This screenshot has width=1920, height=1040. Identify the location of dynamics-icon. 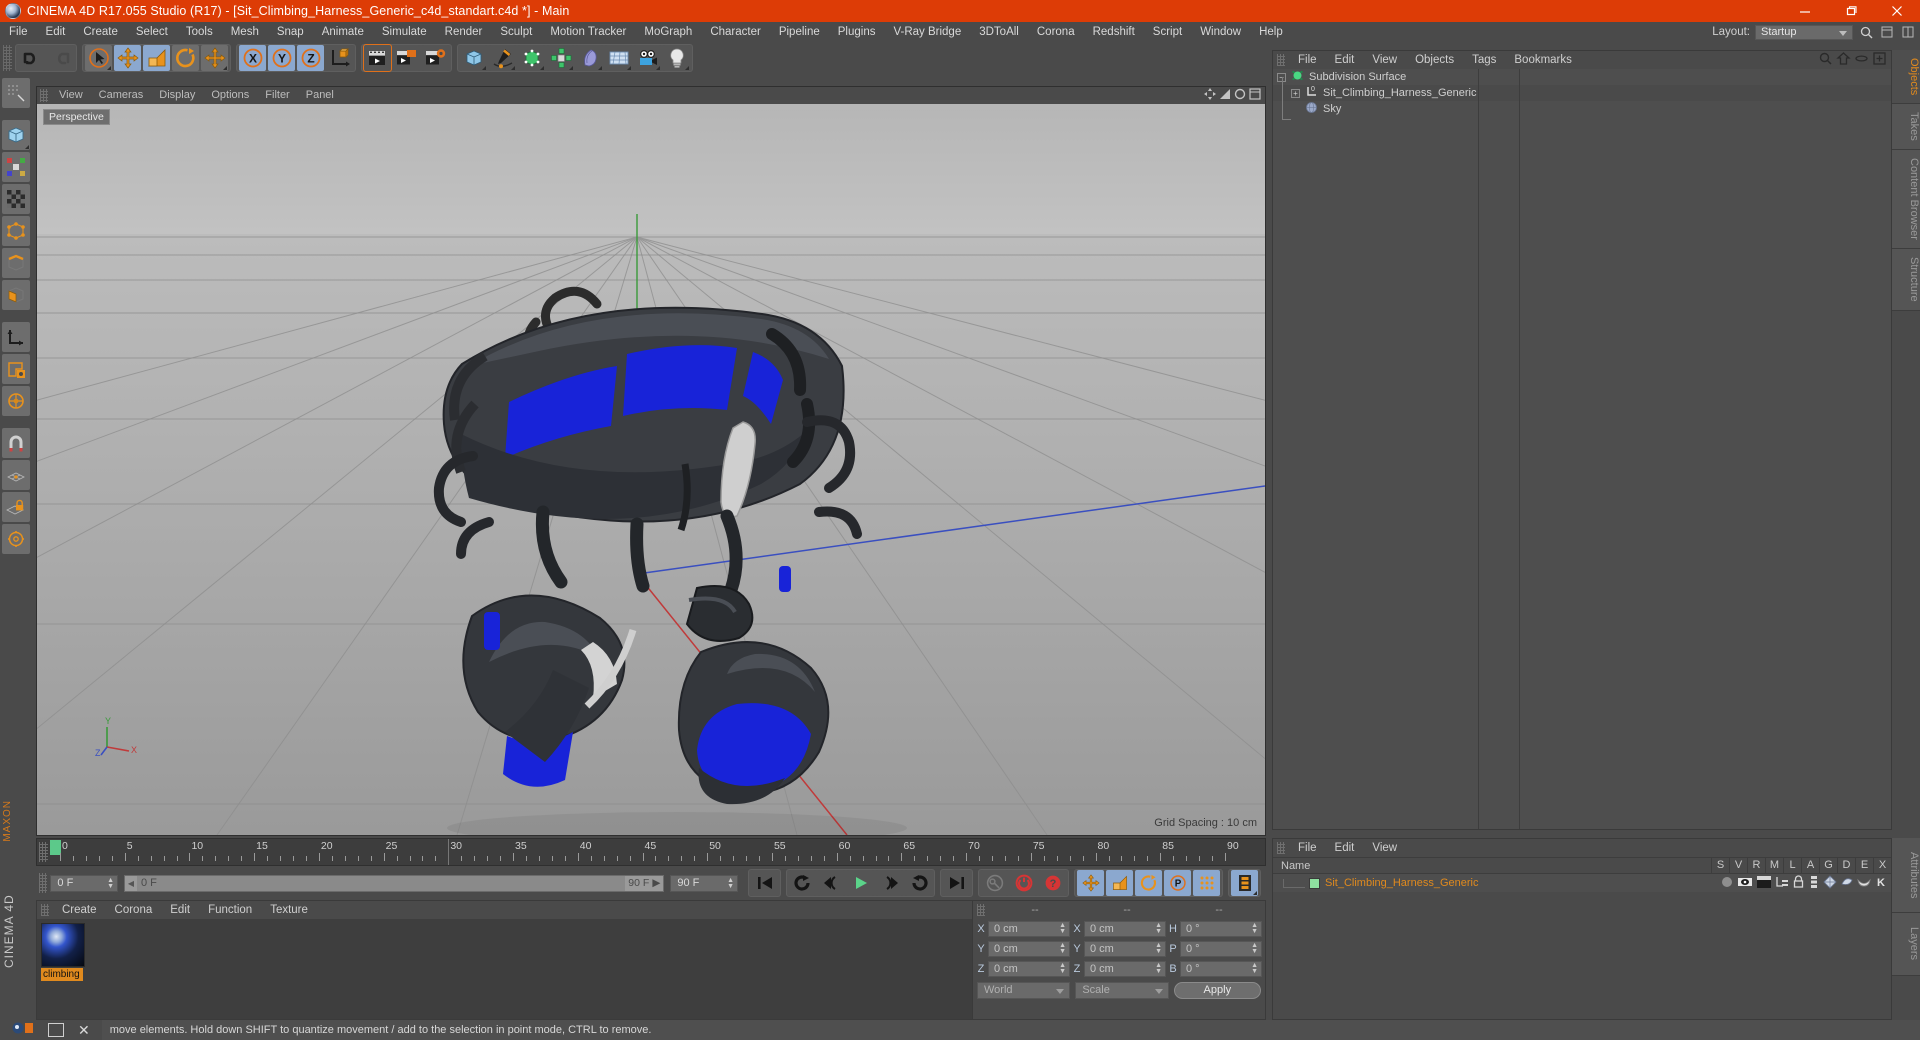
(1864, 883).